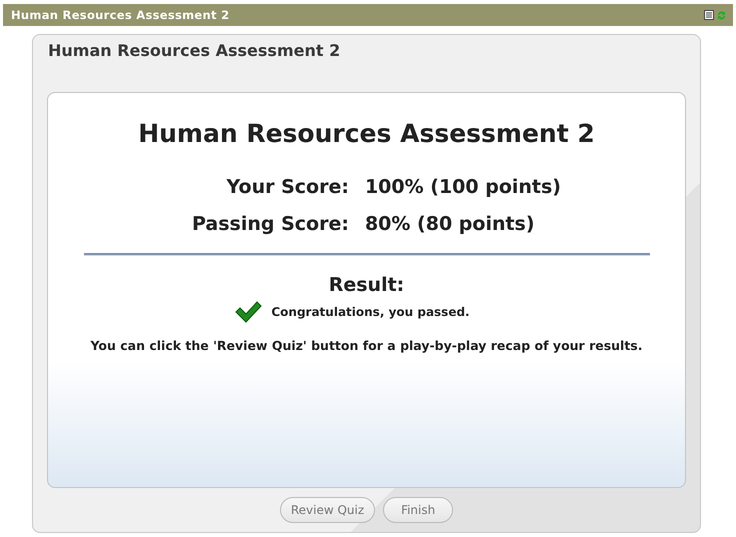 This screenshot has height=537, width=736. What do you see at coordinates (709, 15) in the screenshot?
I see `document-icon` at bounding box center [709, 15].